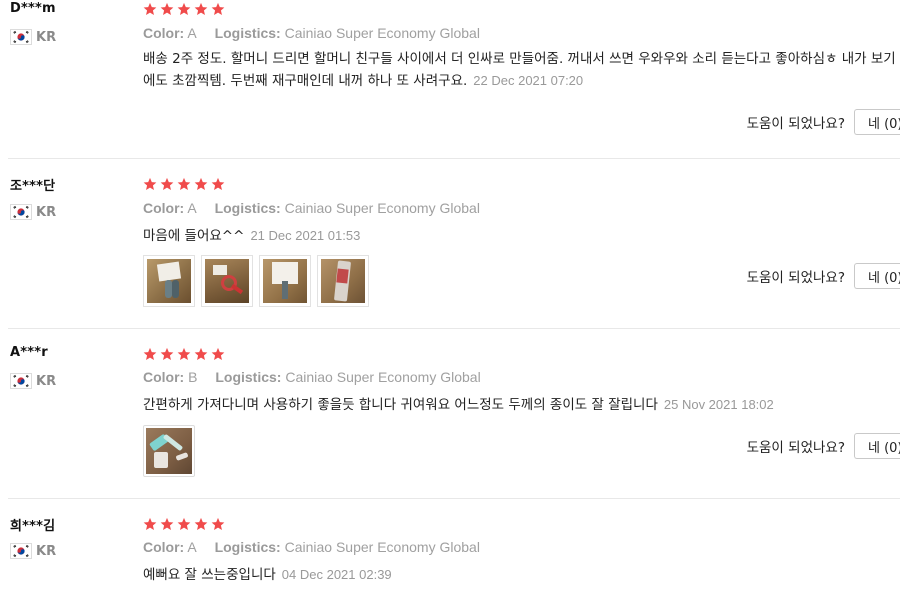 Image resolution: width=900 pixels, height=590 pixels. I want to click on review-text: 마음에 들어요^^, so click(194, 236).